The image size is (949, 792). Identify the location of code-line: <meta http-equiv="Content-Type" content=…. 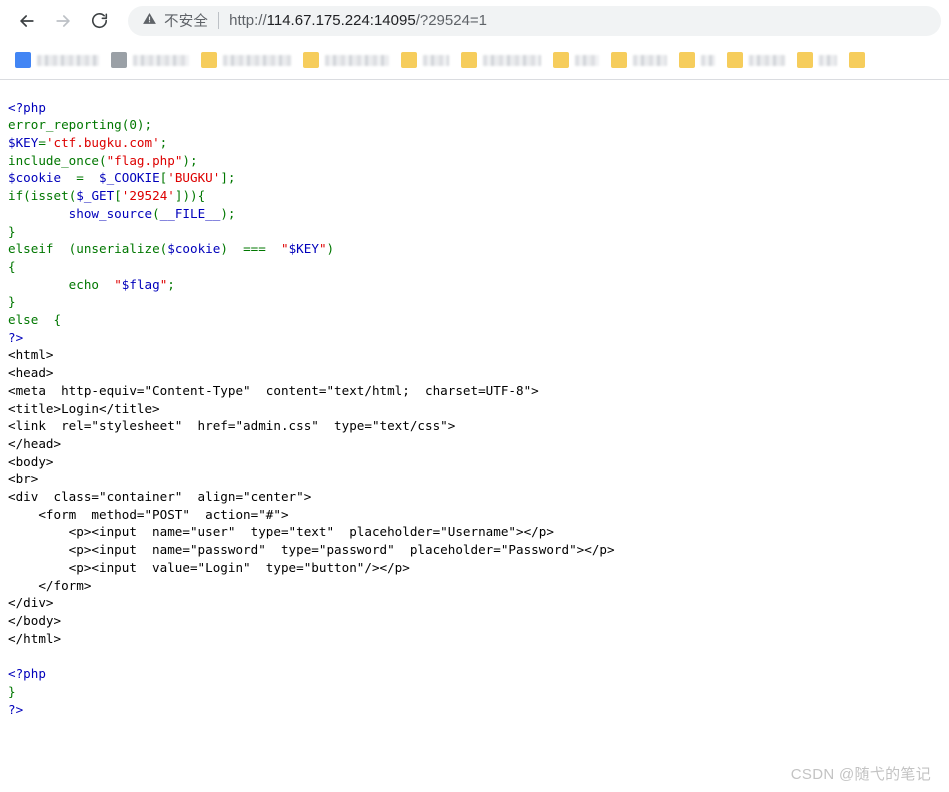
(311, 391).